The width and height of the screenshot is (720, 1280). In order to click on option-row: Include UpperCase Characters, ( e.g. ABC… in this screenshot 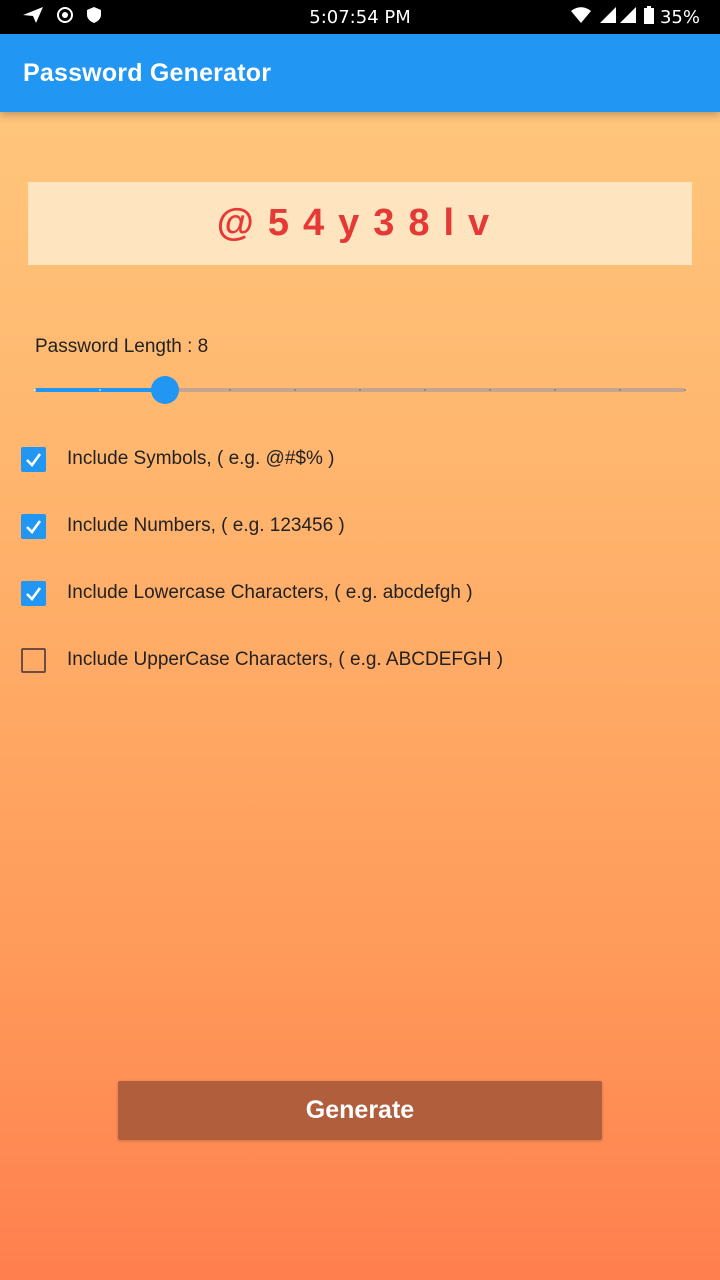, I will do `click(262, 660)`.